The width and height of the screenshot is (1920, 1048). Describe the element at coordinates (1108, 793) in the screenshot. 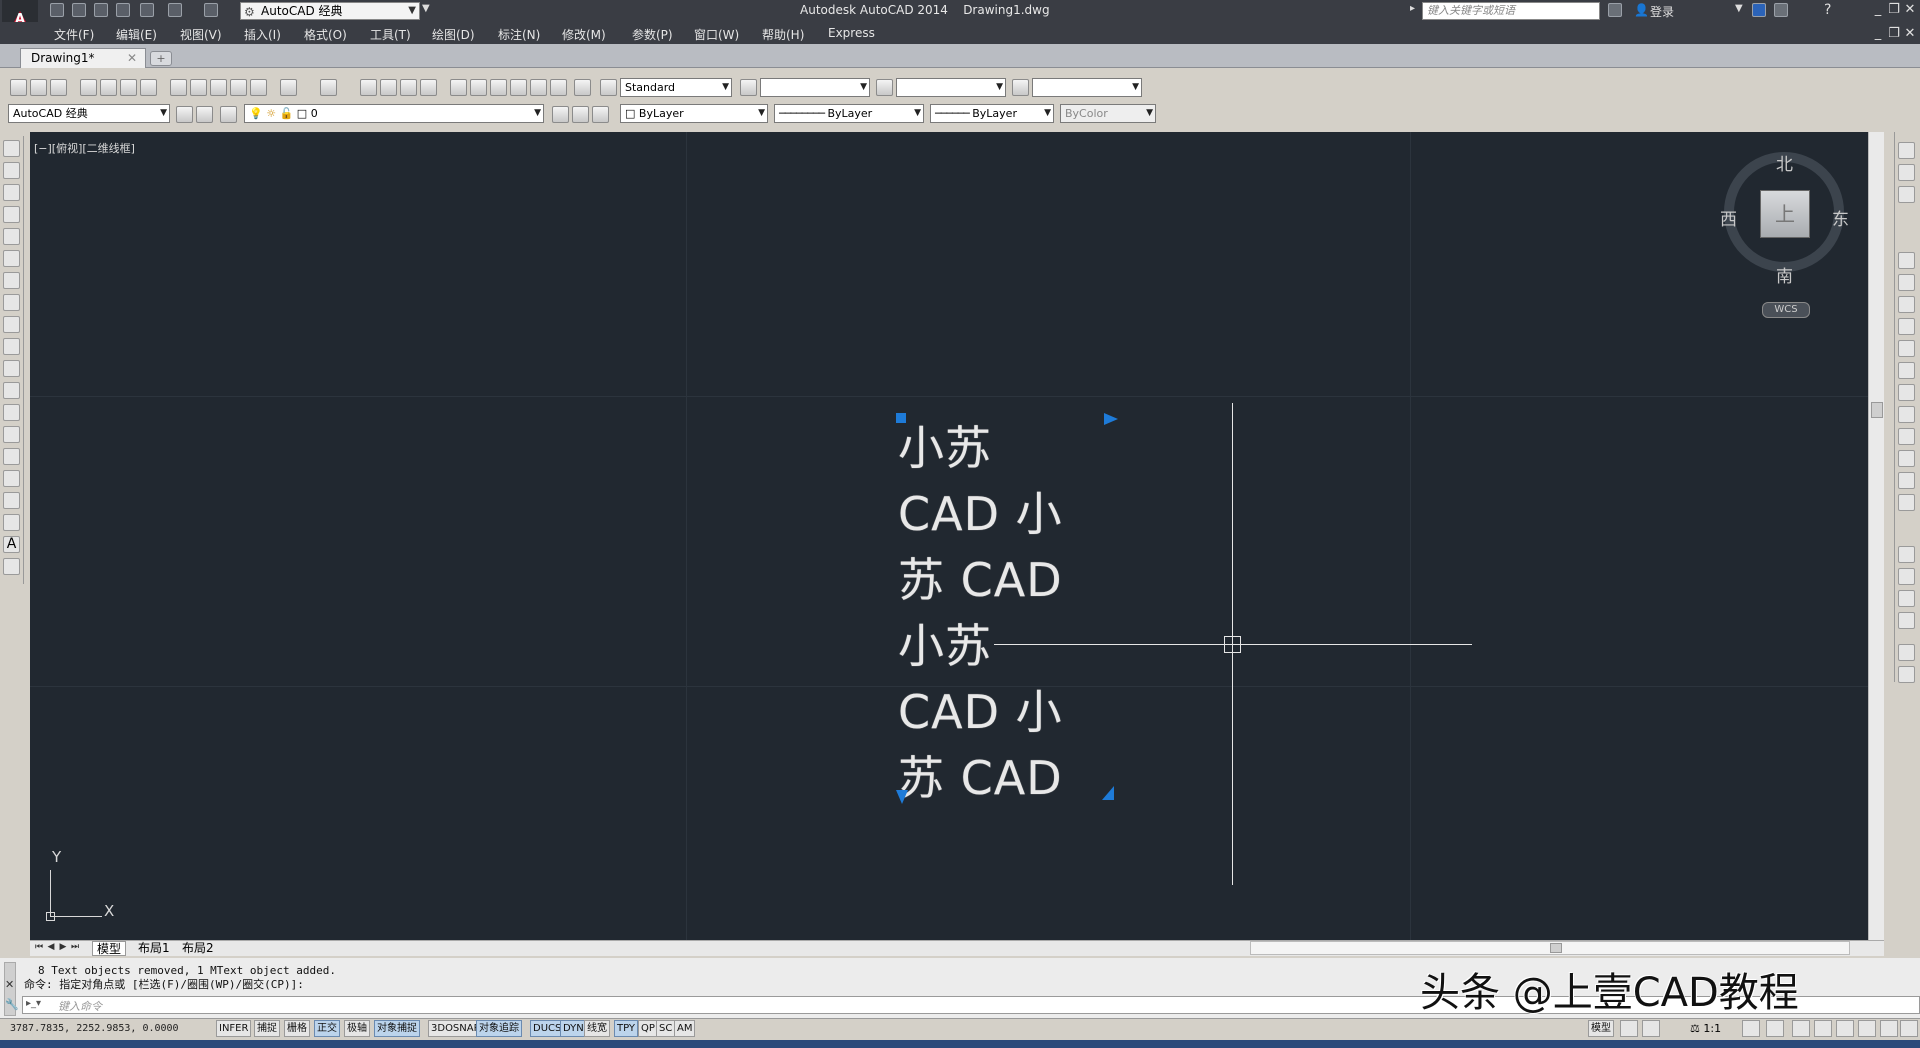

I see `mtext-corner-grip` at that location.